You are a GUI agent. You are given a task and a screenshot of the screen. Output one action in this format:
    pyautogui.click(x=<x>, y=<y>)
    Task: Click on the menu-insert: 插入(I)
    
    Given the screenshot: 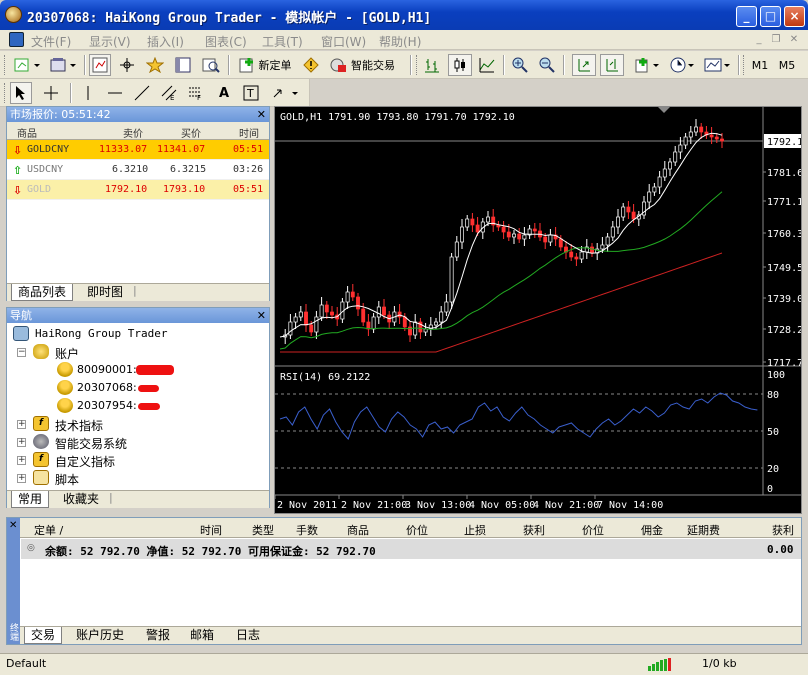 What is the action you would take?
    pyautogui.click(x=165, y=41)
    